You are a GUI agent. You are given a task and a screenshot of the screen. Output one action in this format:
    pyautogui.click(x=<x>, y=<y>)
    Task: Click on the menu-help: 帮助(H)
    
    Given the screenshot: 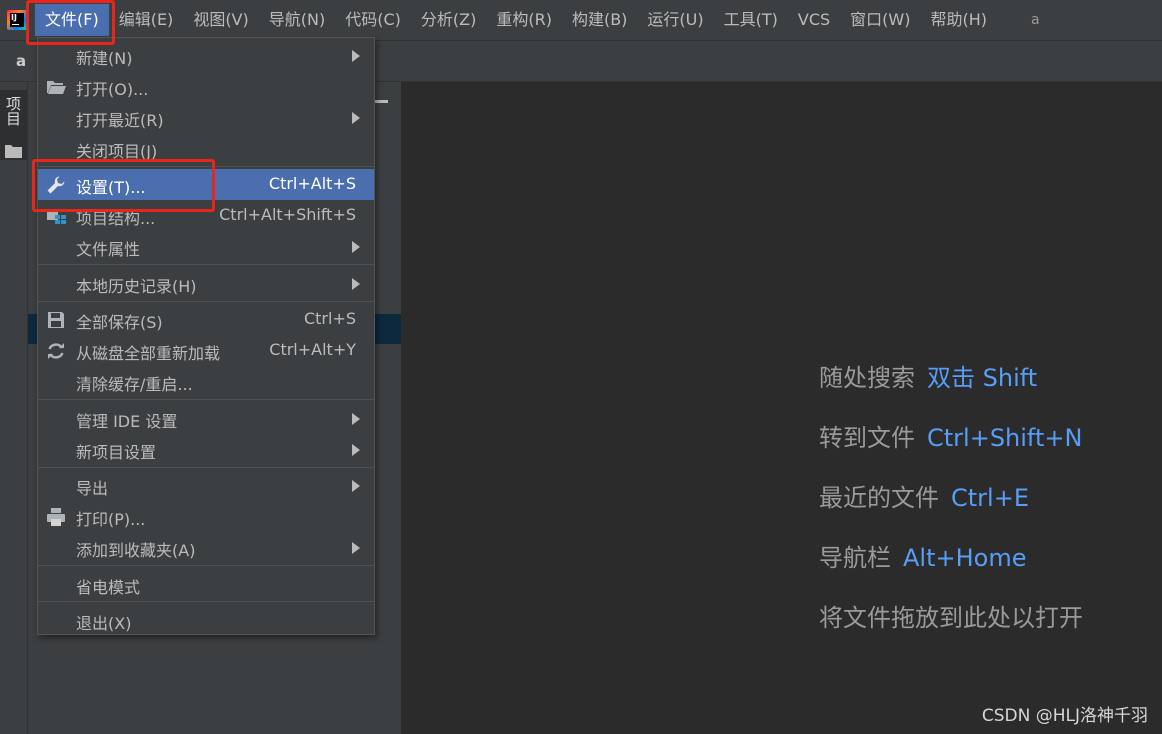 What is the action you would take?
    pyautogui.click(x=958, y=20)
    